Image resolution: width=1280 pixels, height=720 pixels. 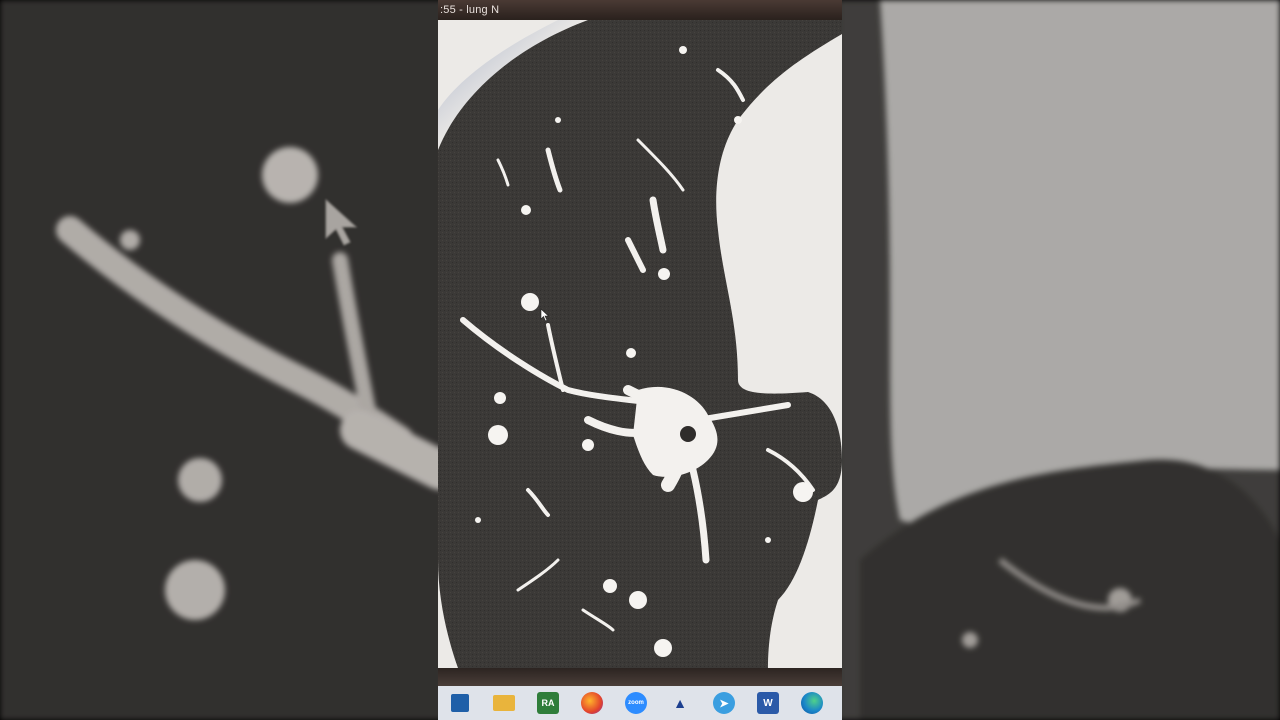 I want to click on zoom-icon: zoom, so click(x=636, y=703).